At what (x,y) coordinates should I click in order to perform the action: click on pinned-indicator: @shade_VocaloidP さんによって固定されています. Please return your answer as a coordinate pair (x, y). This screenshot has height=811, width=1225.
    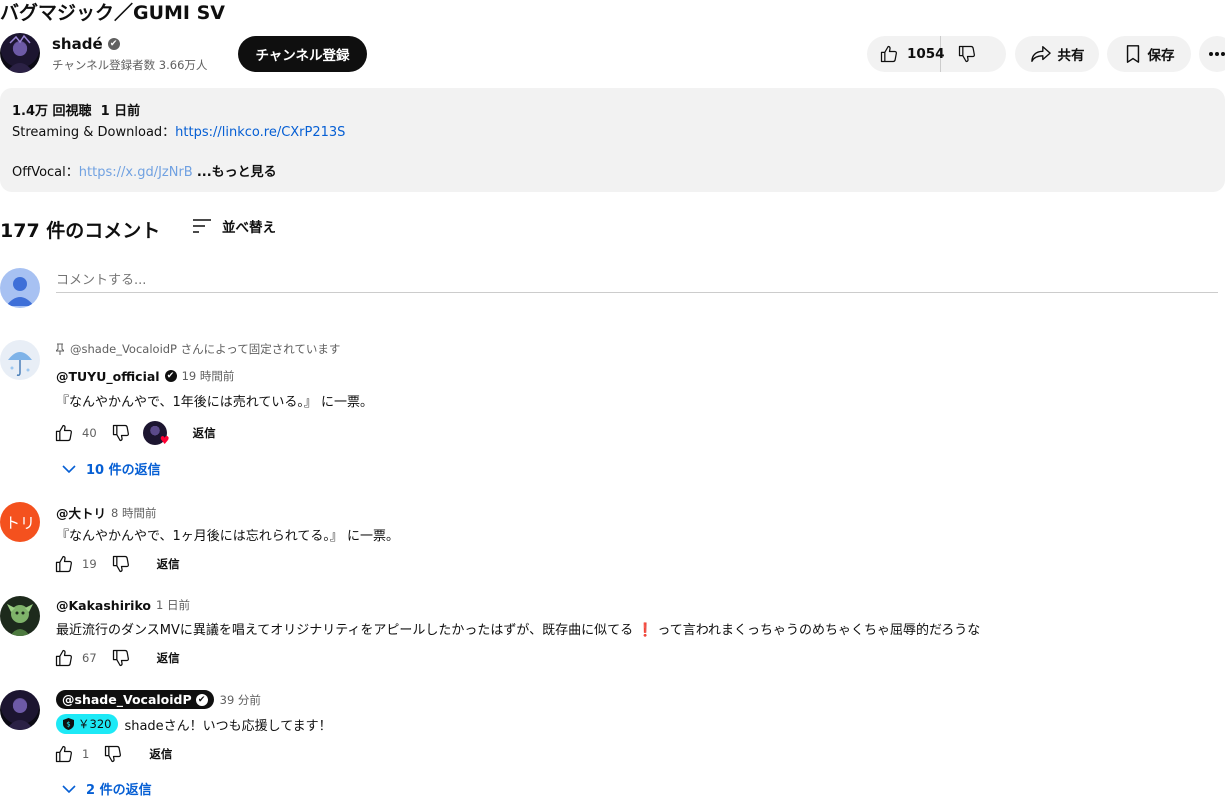
    Looking at the image, I should click on (198, 349).